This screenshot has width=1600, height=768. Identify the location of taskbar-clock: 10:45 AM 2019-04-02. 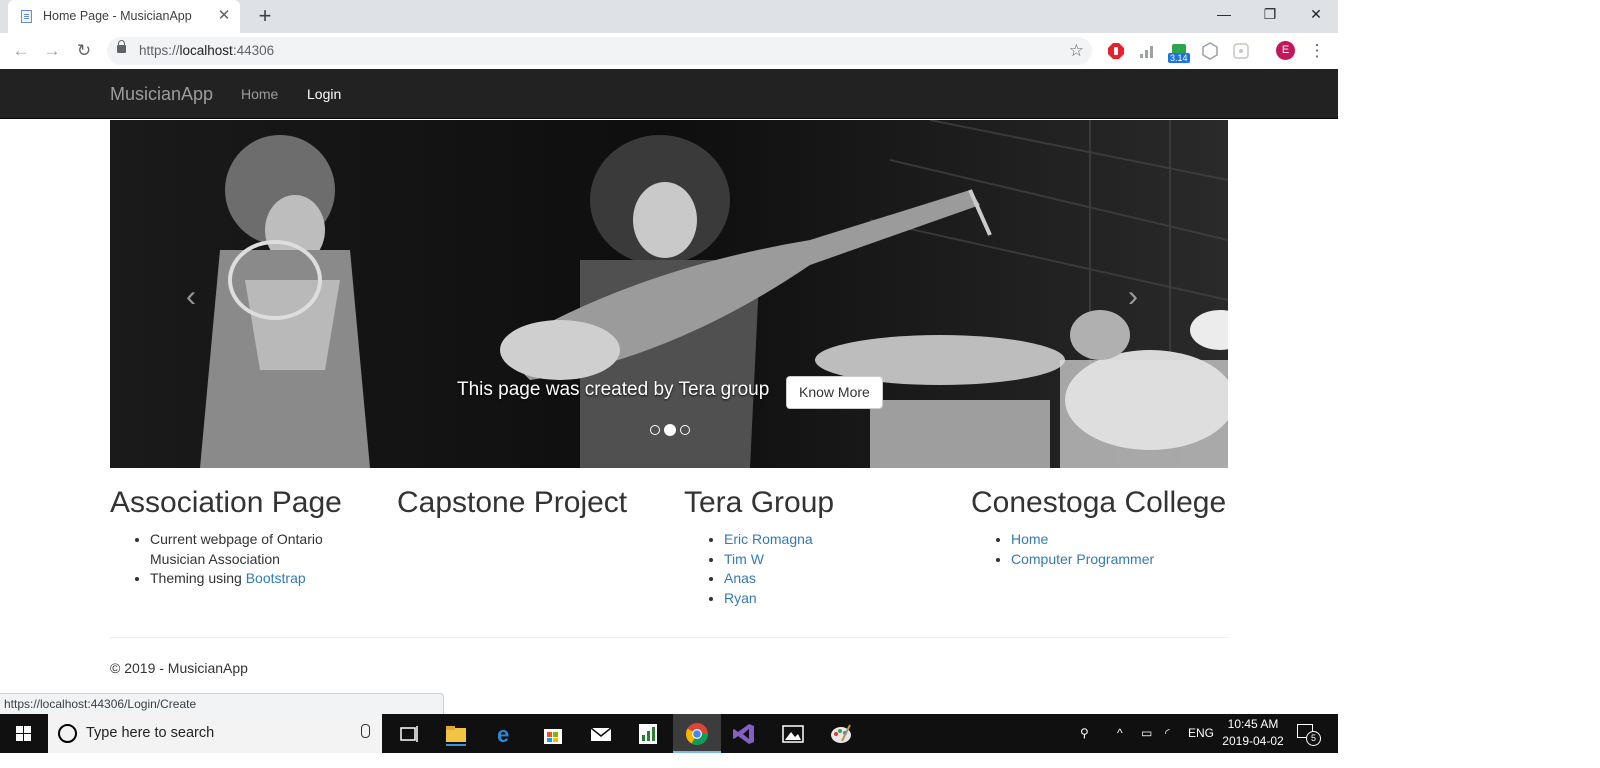
(1253, 733).